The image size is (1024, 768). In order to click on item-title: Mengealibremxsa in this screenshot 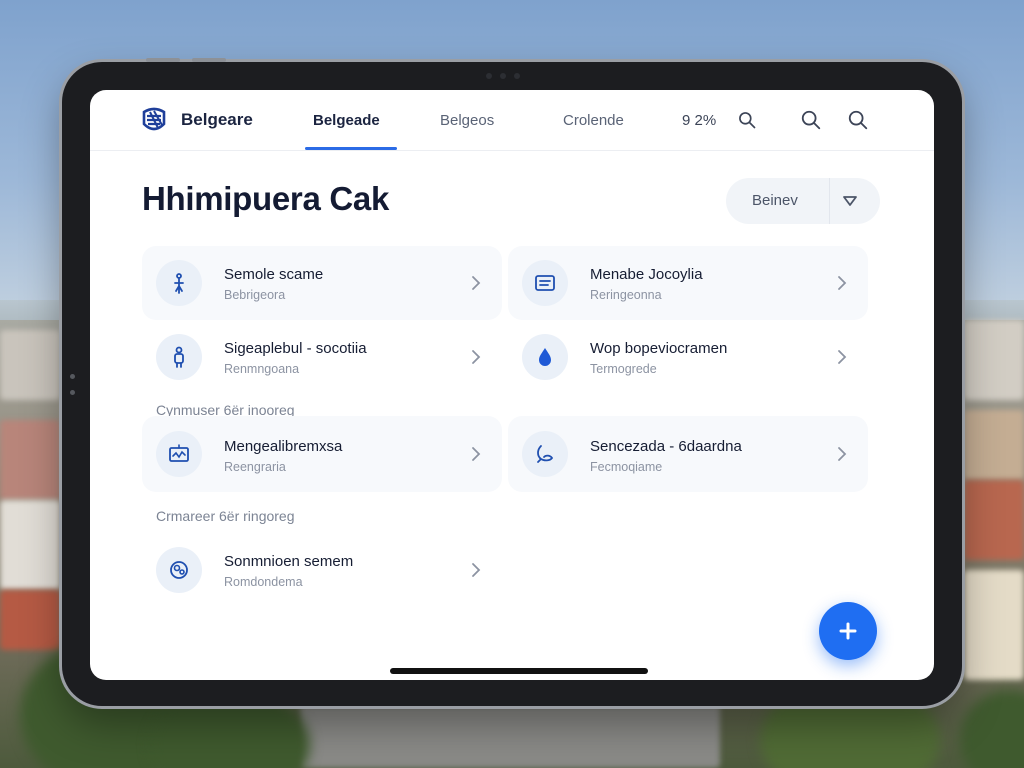, I will do `click(283, 446)`.